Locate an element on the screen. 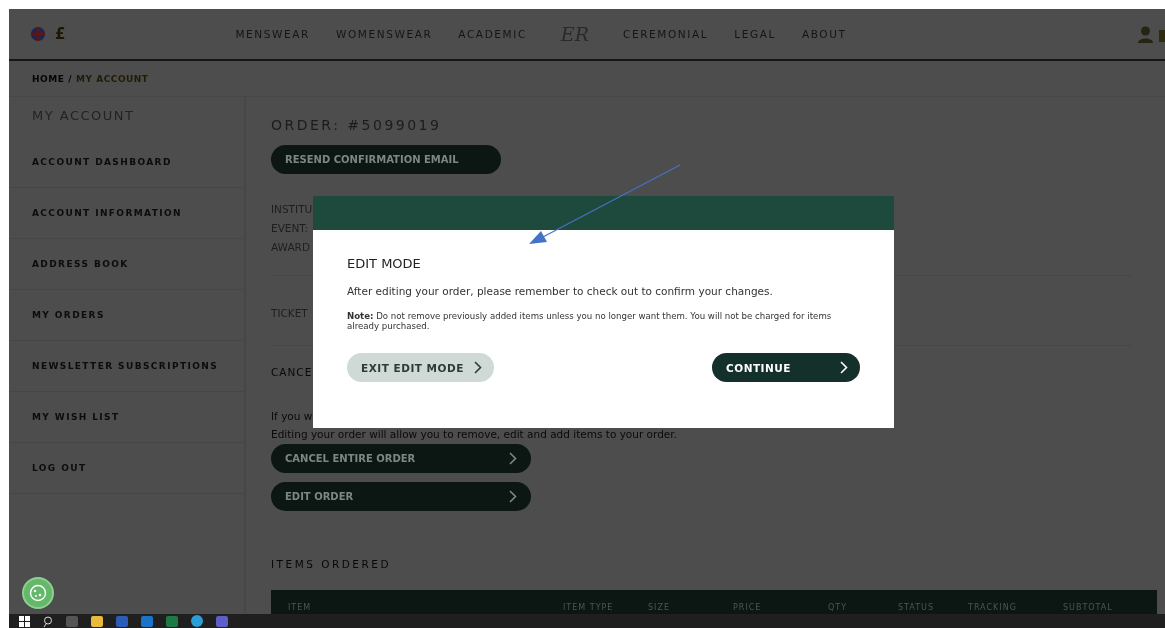 This screenshot has height=628, width=1165. currency-symbol: £ is located at coordinates (60, 34).